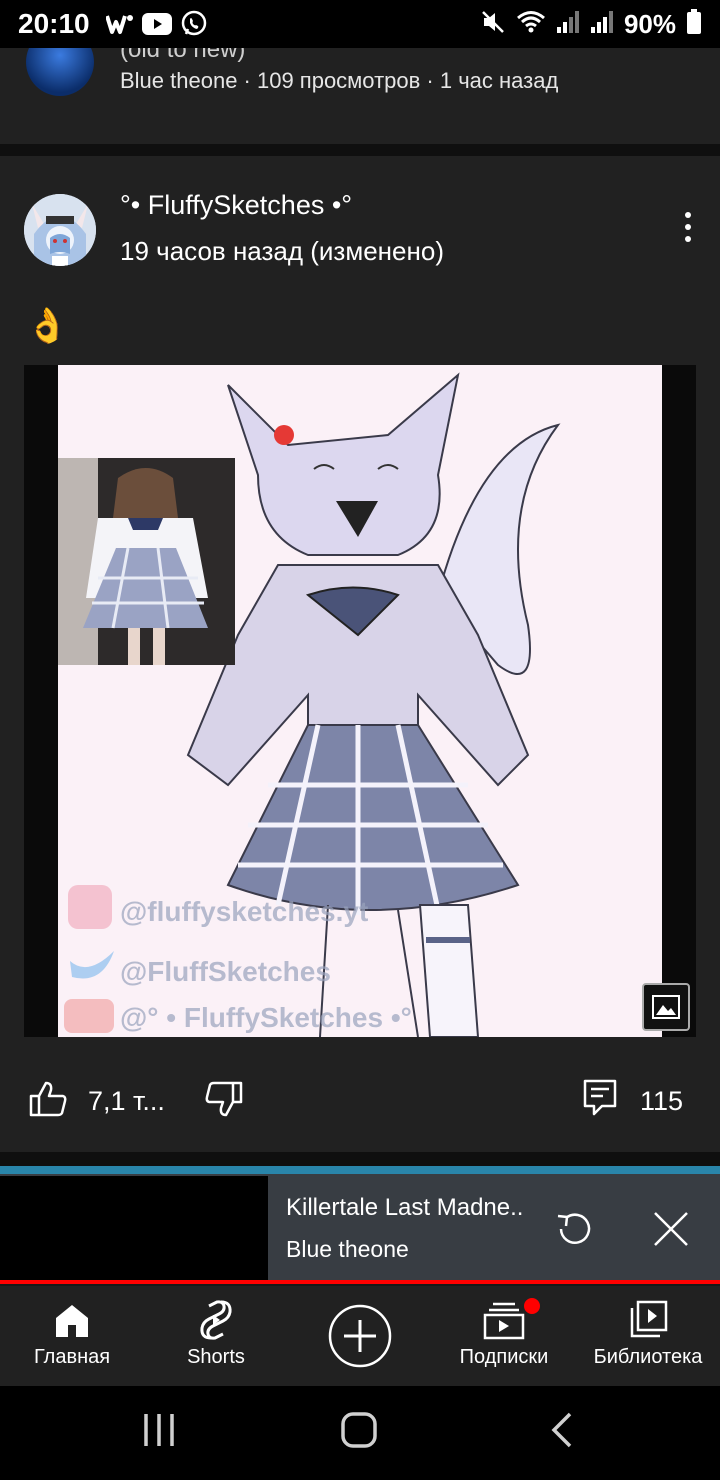 This screenshot has height=1480, width=720. What do you see at coordinates (531, 24) in the screenshot?
I see `wifi-icon` at bounding box center [531, 24].